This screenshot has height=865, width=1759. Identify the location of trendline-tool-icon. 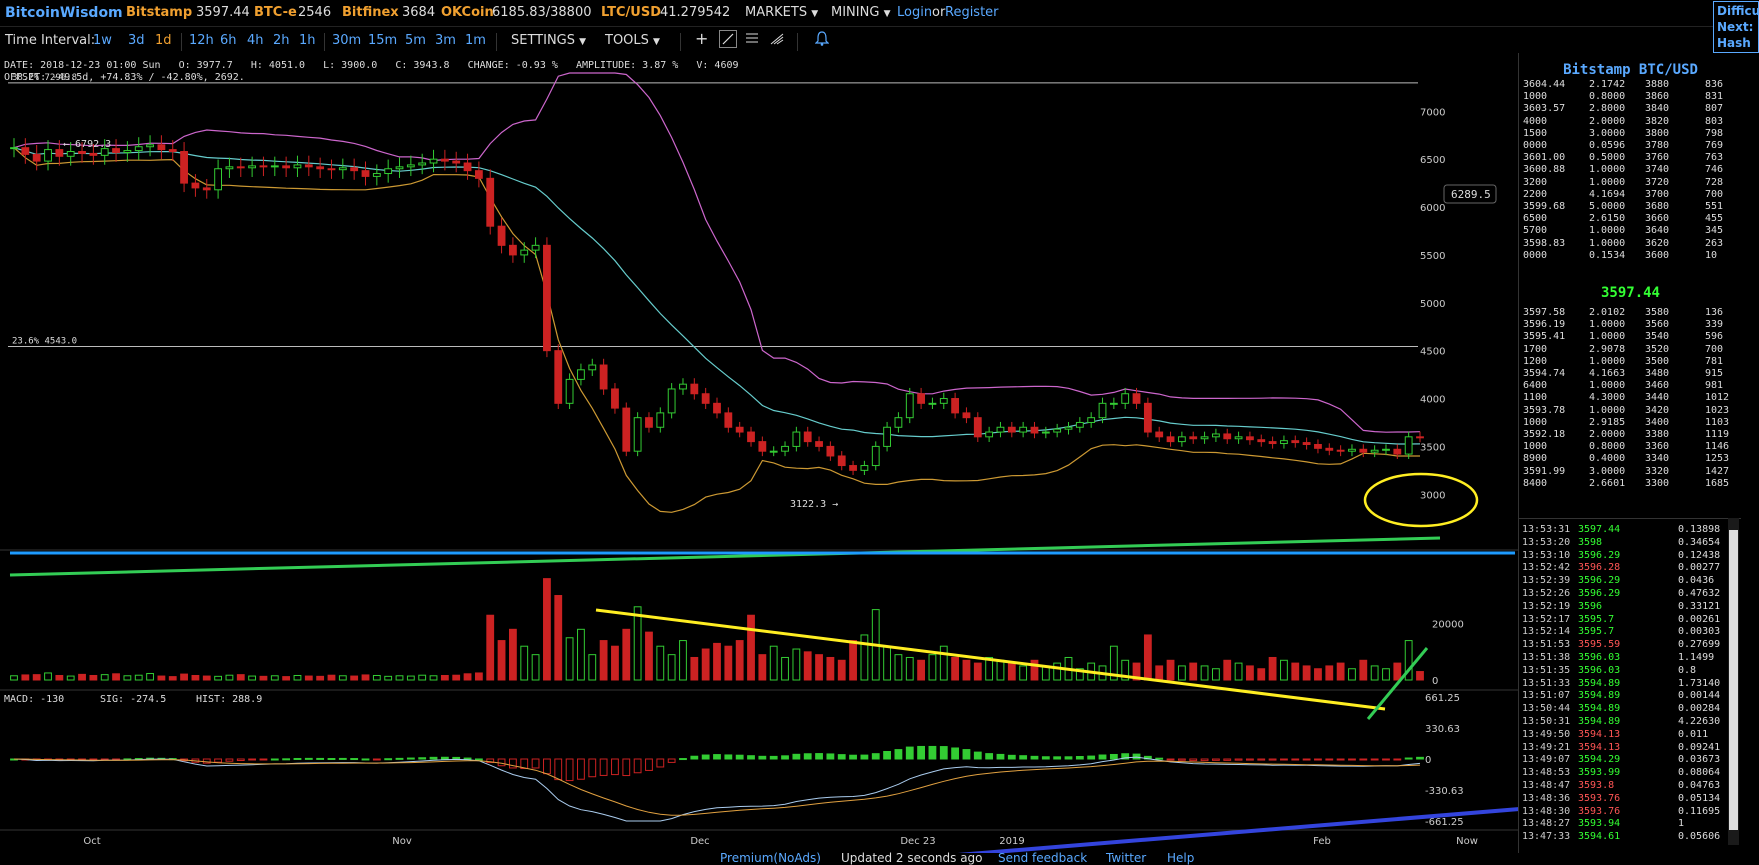
(728, 39).